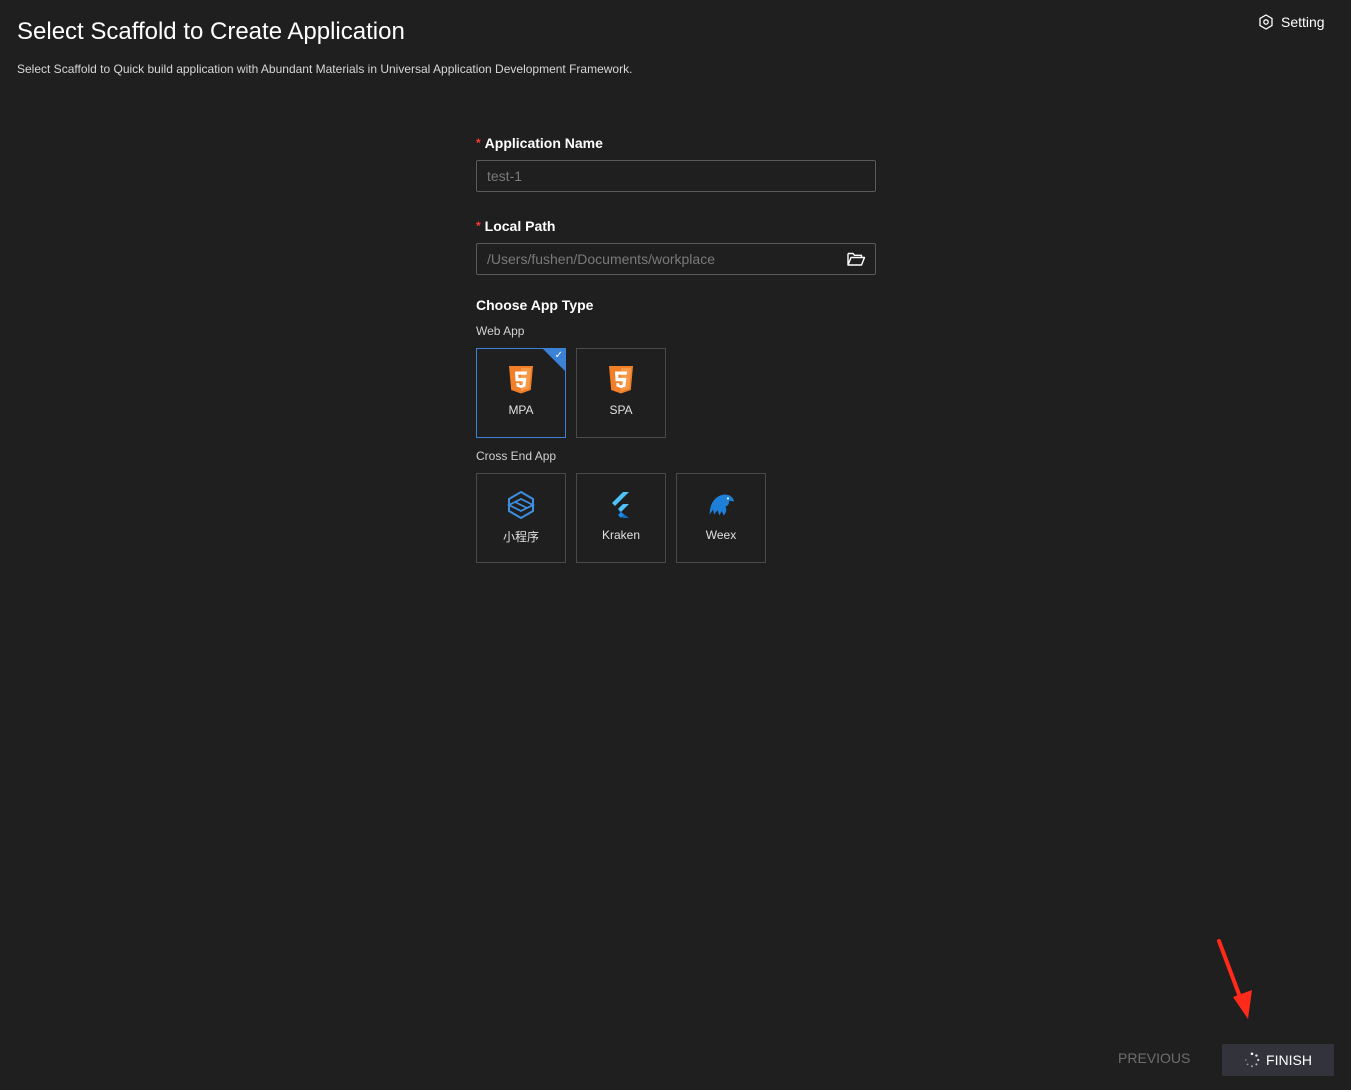  I want to click on check-icon: ✓, so click(558, 355).